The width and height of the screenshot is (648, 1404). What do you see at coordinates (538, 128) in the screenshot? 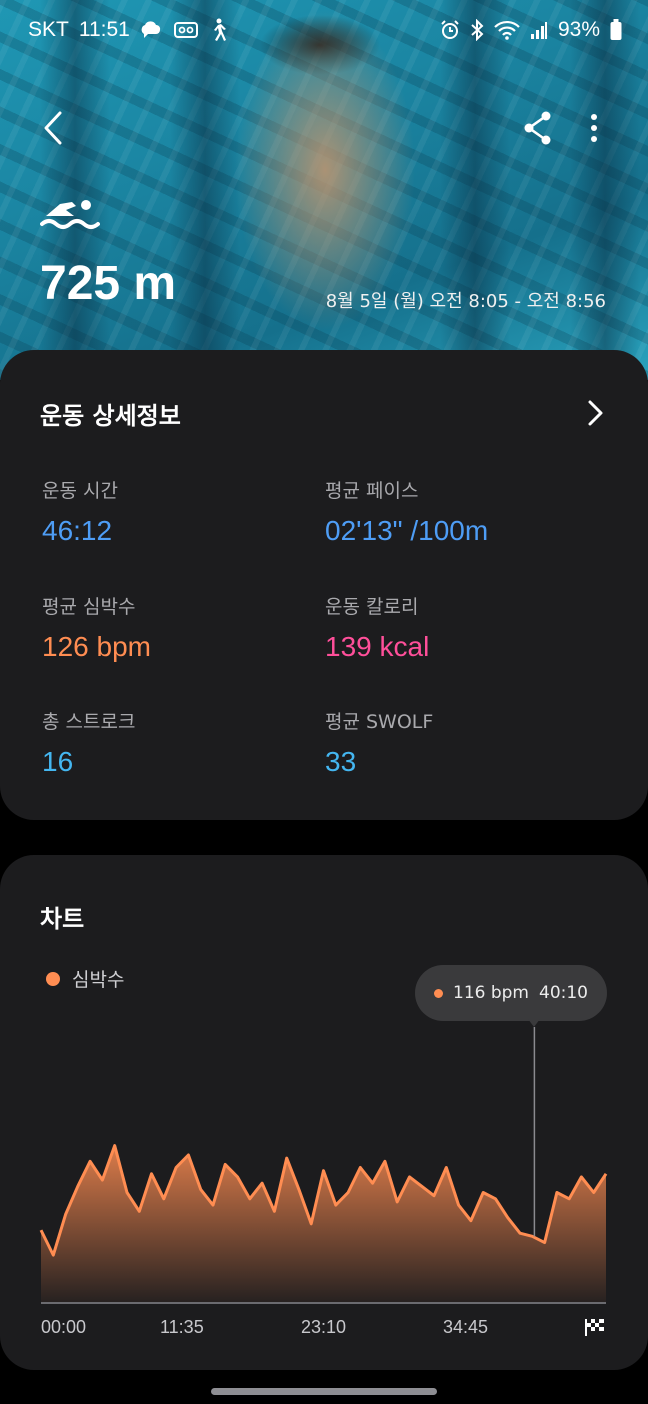
I see `share-button` at bounding box center [538, 128].